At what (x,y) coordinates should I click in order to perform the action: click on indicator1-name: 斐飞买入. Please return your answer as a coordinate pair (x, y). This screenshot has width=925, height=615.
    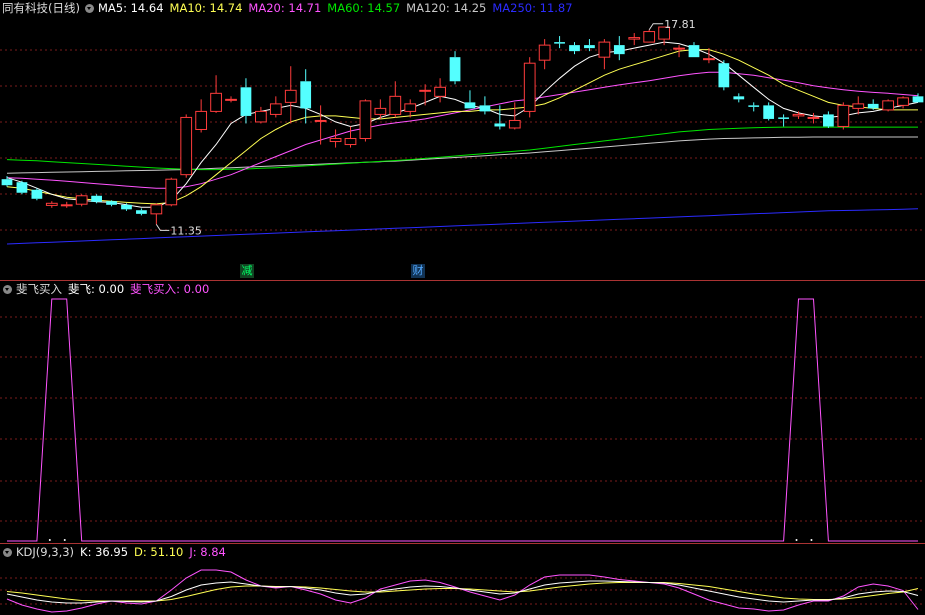
    Looking at the image, I should click on (39, 289).